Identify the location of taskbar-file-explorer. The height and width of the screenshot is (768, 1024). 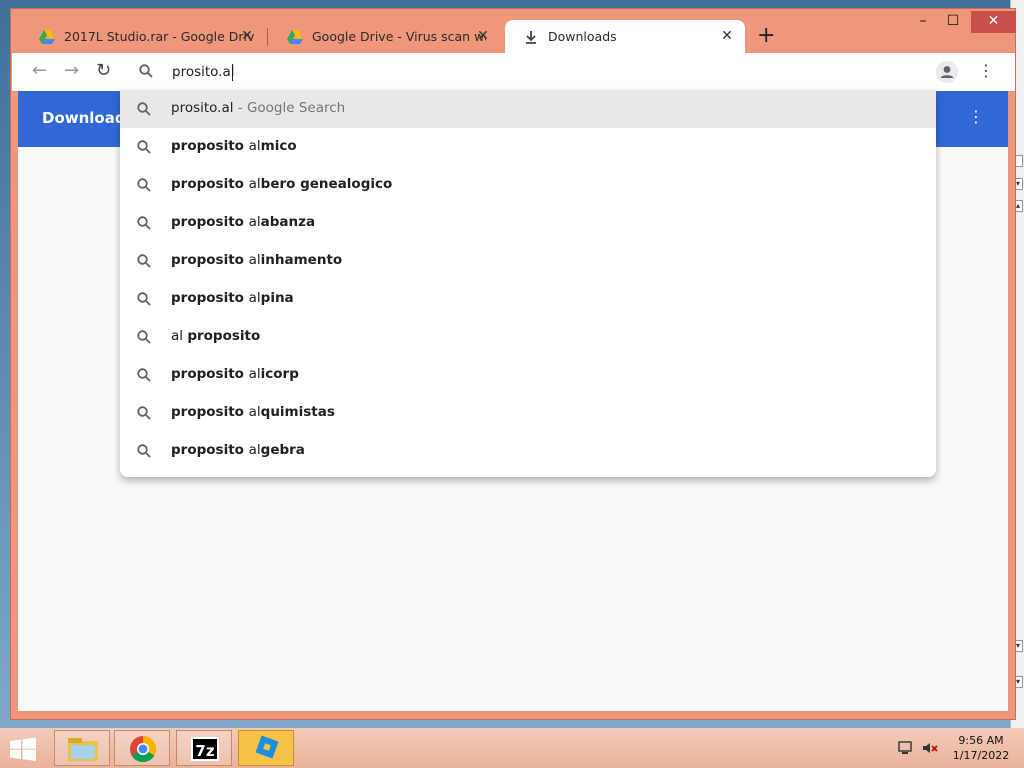
(82, 748).